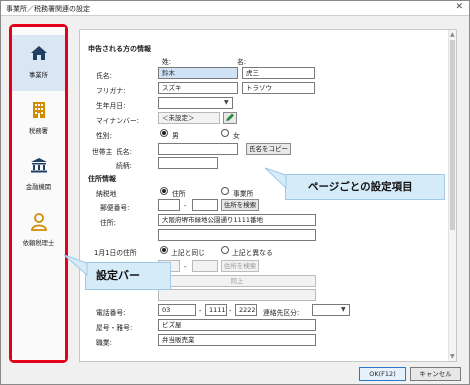  What do you see at coordinates (198, 73) in the screenshot?
I see `name-sei-input: 鈴木` at bounding box center [198, 73].